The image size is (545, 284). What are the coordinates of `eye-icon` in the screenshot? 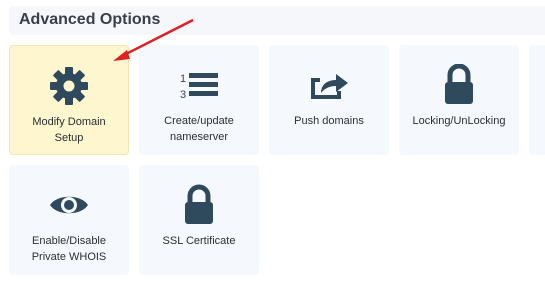 It's located at (69, 205).